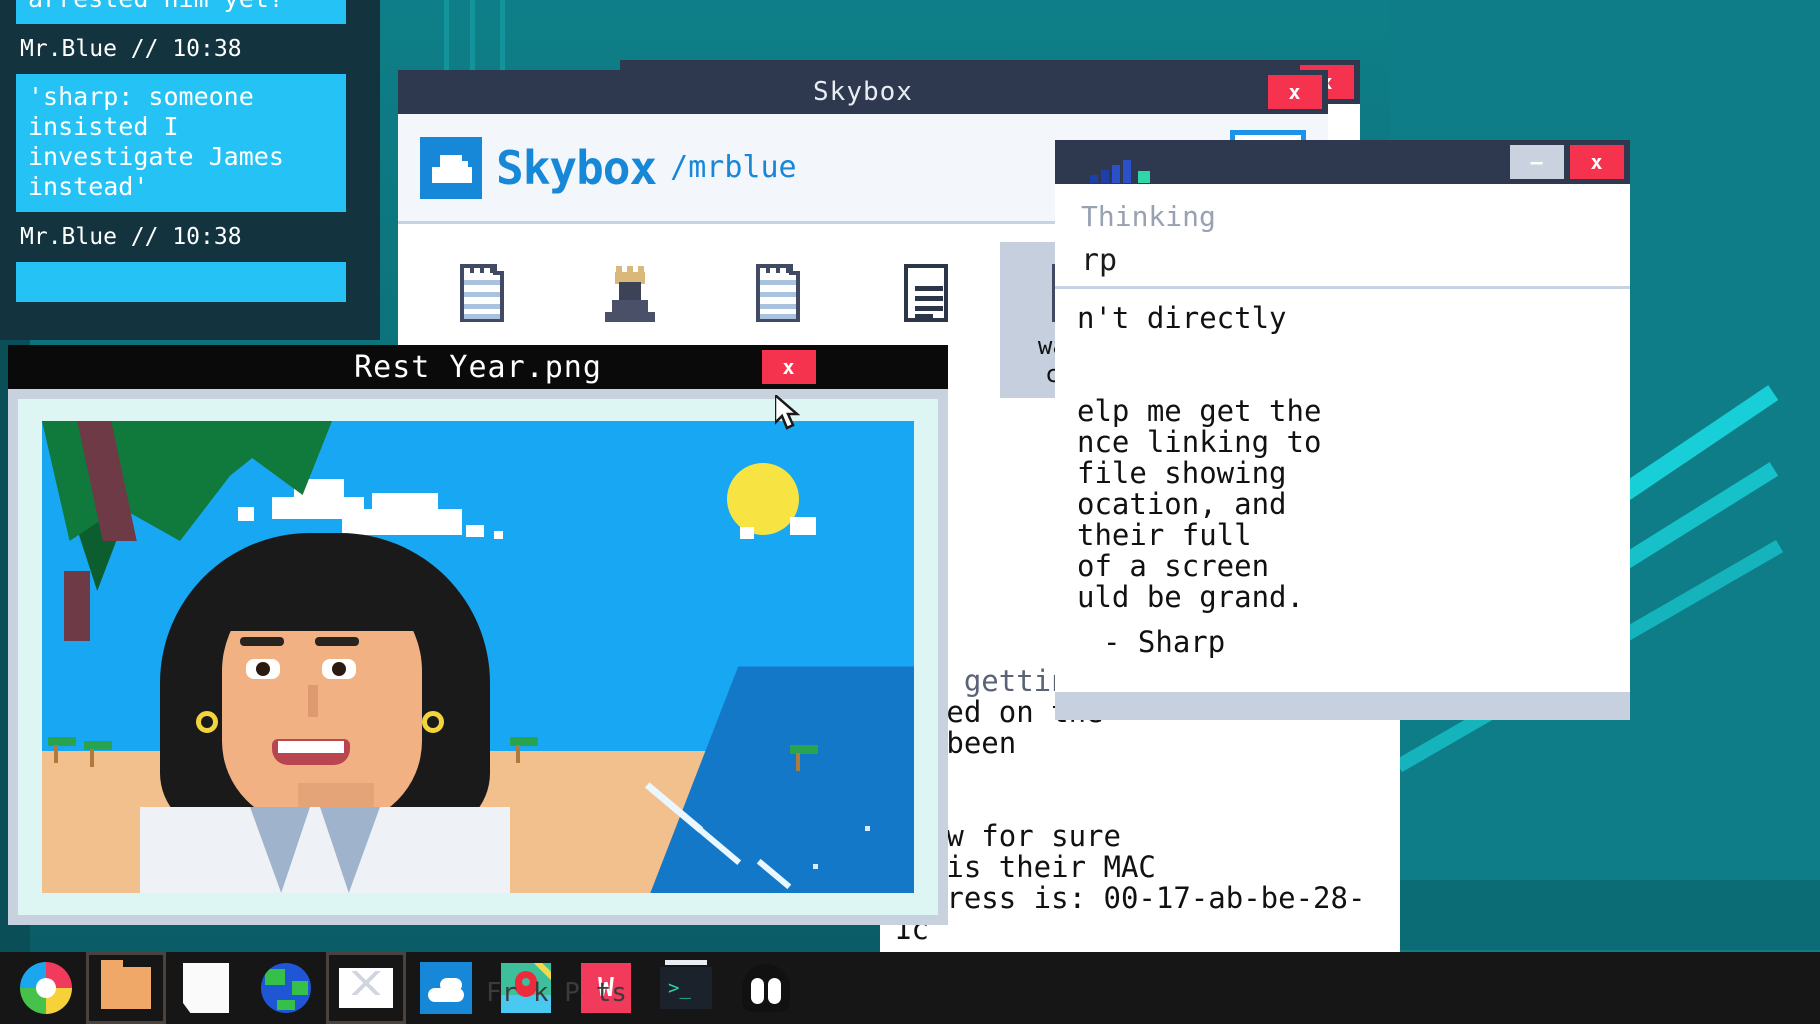 This screenshot has width=1820, height=1024. What do you see at coordinates (1164, 535) in the screenshot?
I see `thinking-line: their full` at bounding box center [1164, 535].